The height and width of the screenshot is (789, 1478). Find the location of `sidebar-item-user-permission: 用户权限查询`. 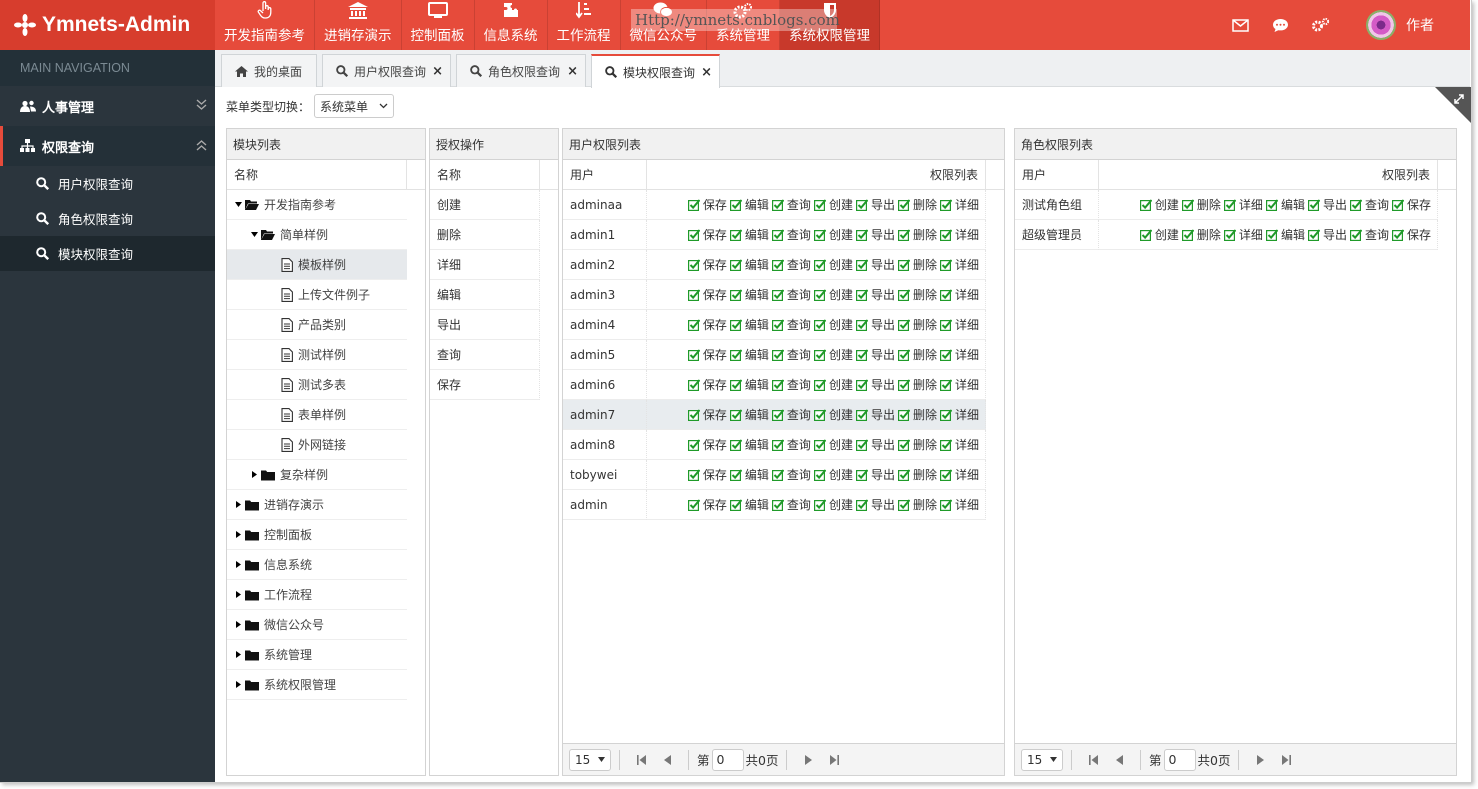

sidebar-item-user-permission: 用户权限查询 is located at coordinates (107, 183).